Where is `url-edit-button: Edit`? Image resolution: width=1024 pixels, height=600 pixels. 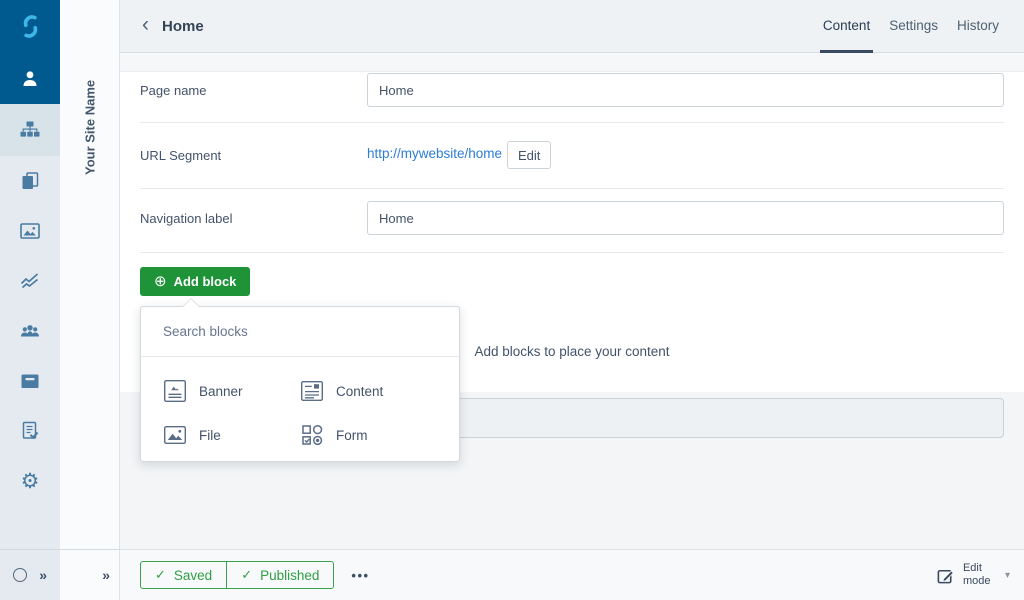 url-edit-button: Edit is located at coordinates (529, 155).